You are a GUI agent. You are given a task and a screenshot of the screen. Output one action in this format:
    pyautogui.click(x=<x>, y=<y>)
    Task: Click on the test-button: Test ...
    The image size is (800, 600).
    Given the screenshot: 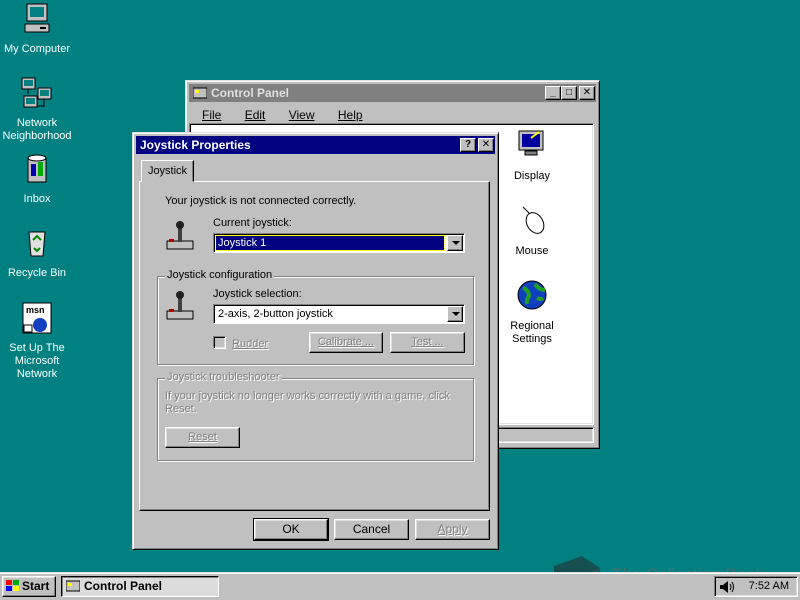 What is the action you would take?
    pyautogui.click(x=427, y=342)
    